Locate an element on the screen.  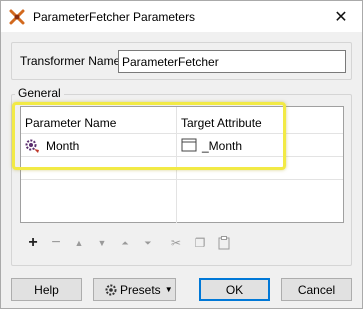
title-bar: ParameterFetcher Parameters ✕ is located at coordinates (181, 16).